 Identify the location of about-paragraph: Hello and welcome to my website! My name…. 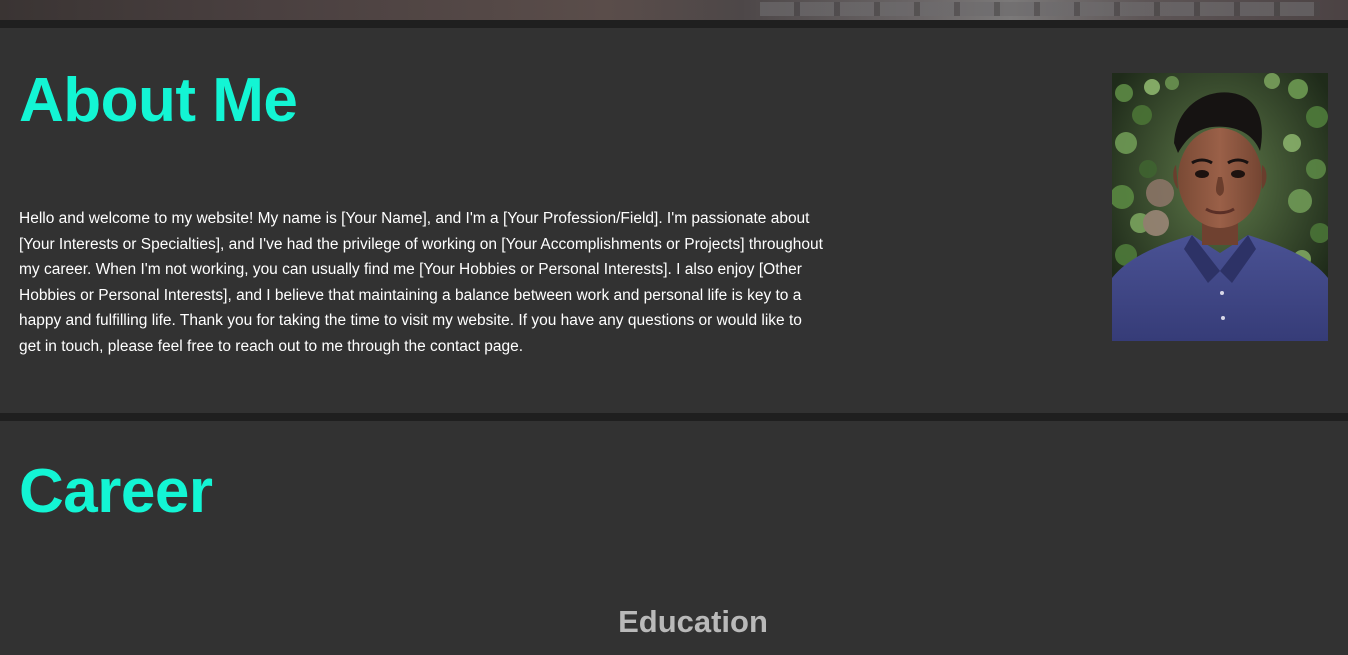
(421, 282).